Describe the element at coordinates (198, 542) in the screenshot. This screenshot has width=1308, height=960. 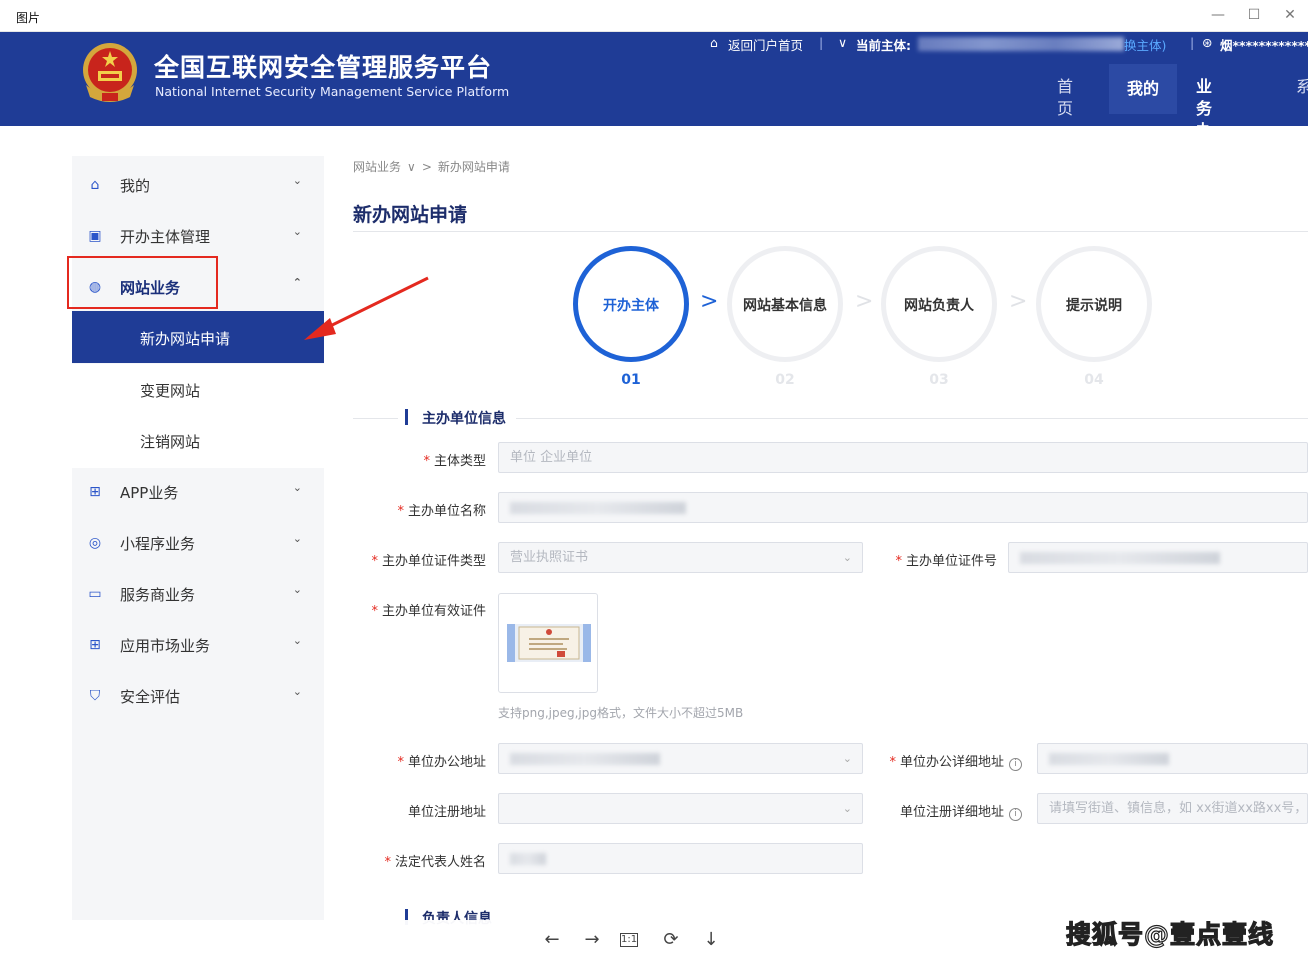
I see `sidebar-item-miniprogram-business: ◎ 小程序业务 ⌄` at that location.